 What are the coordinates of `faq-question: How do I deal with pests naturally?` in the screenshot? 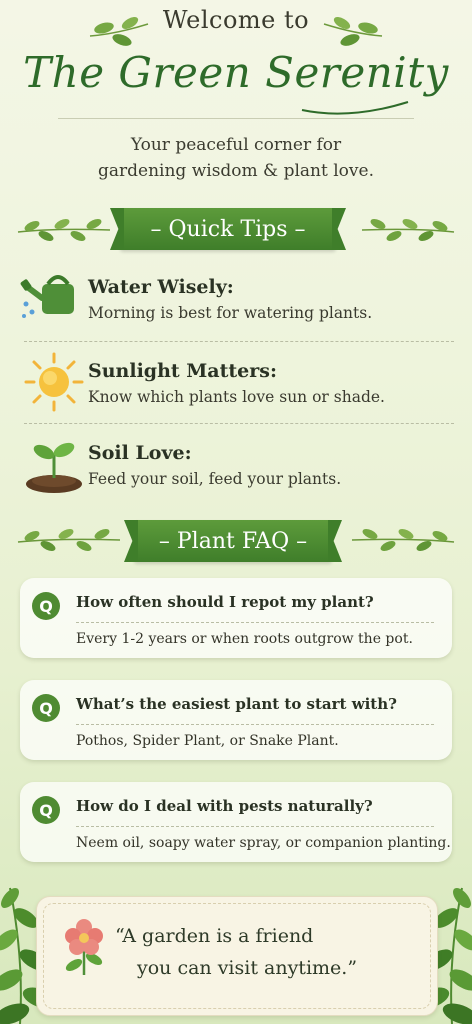 It's located at (224, 806).